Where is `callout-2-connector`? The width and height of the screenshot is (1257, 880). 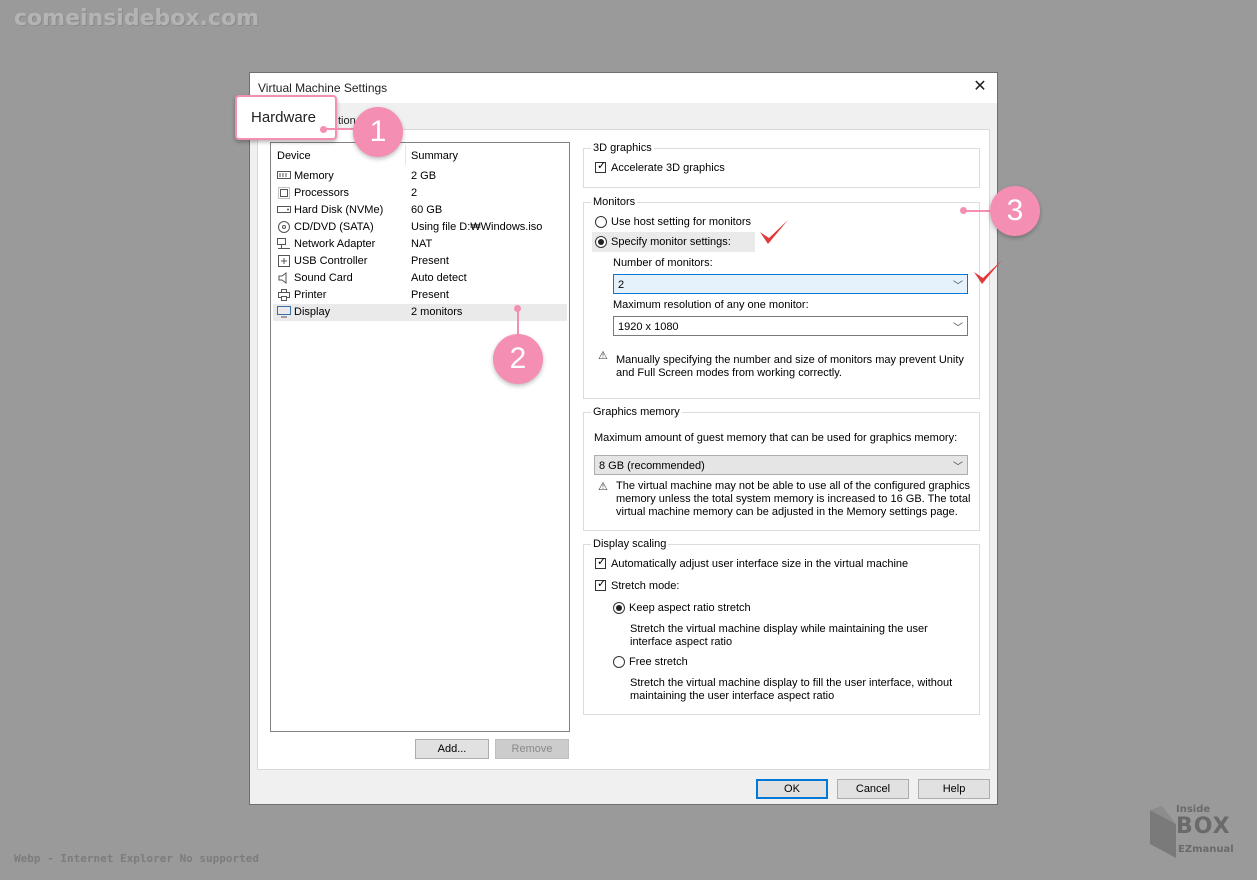
callout-2-connector is located at coordinates (518, 323).